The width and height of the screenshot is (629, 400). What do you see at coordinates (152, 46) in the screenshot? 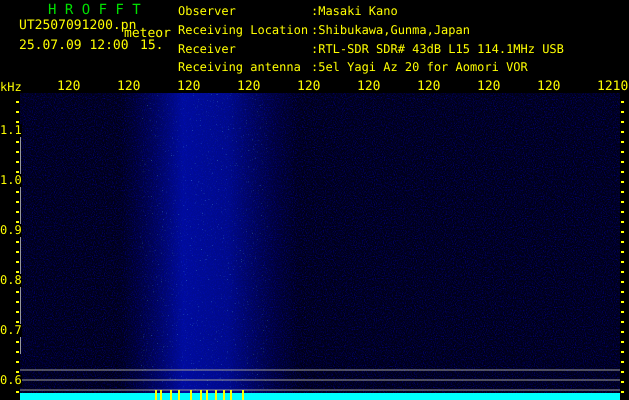
I see `count-value: 15.` at bounding box center [152, 46].